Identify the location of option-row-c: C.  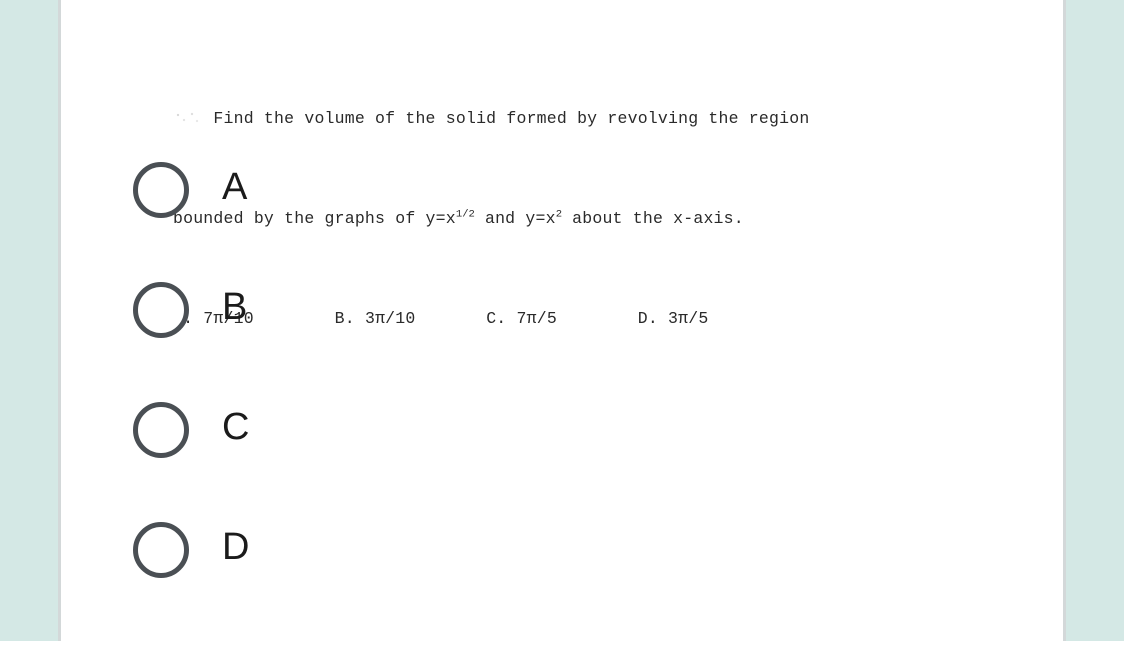
(333, 462).